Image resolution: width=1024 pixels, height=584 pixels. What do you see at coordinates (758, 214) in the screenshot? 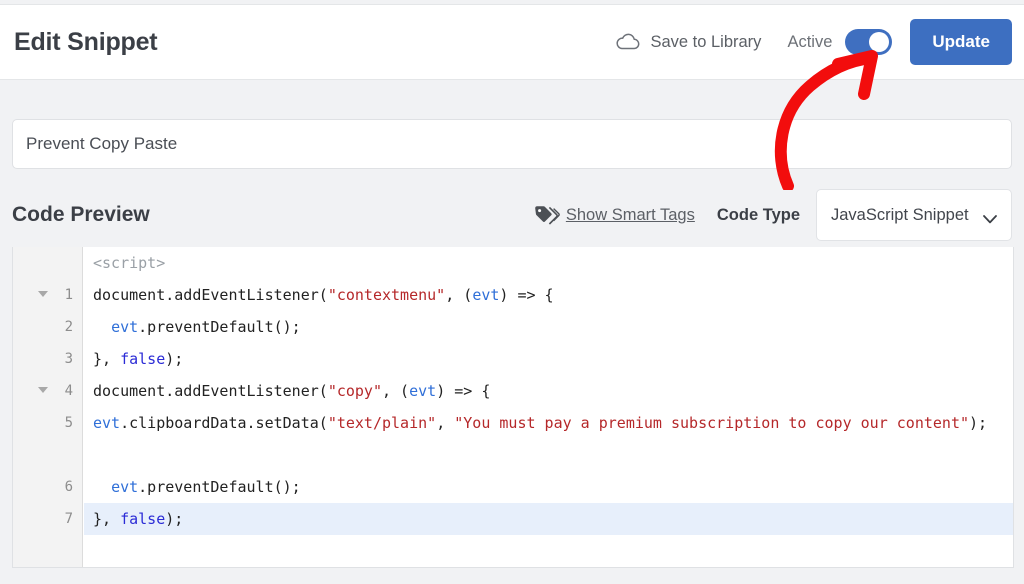
I see `code-type-label: Code Type` at bounding box center [758, 214].